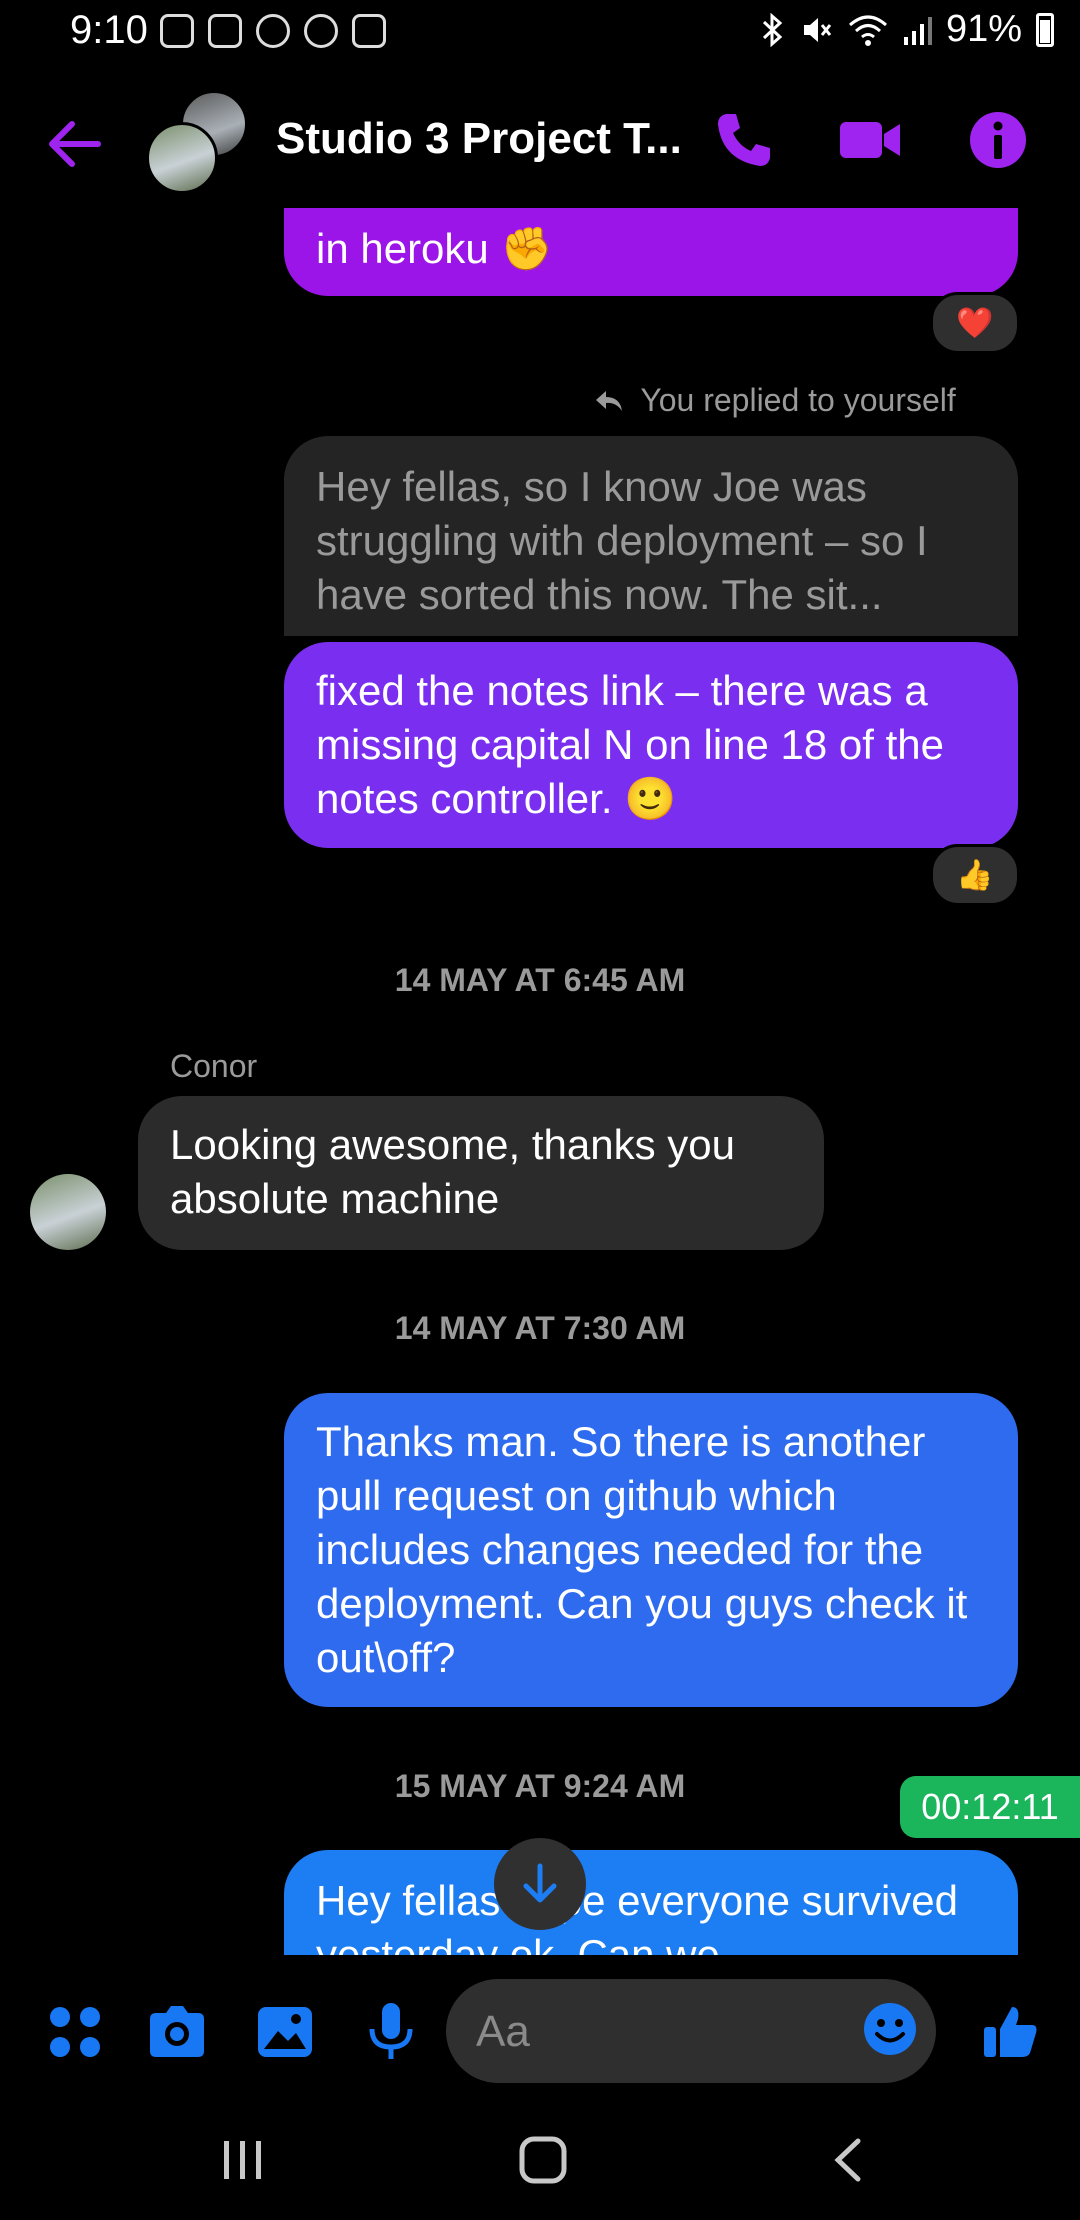 This screenshot has width=1080, height=2220. What do you see at coordinates (609, 401) in the screenshot?
I see `reply-arrow-icon` at bounding box center [609, 401].